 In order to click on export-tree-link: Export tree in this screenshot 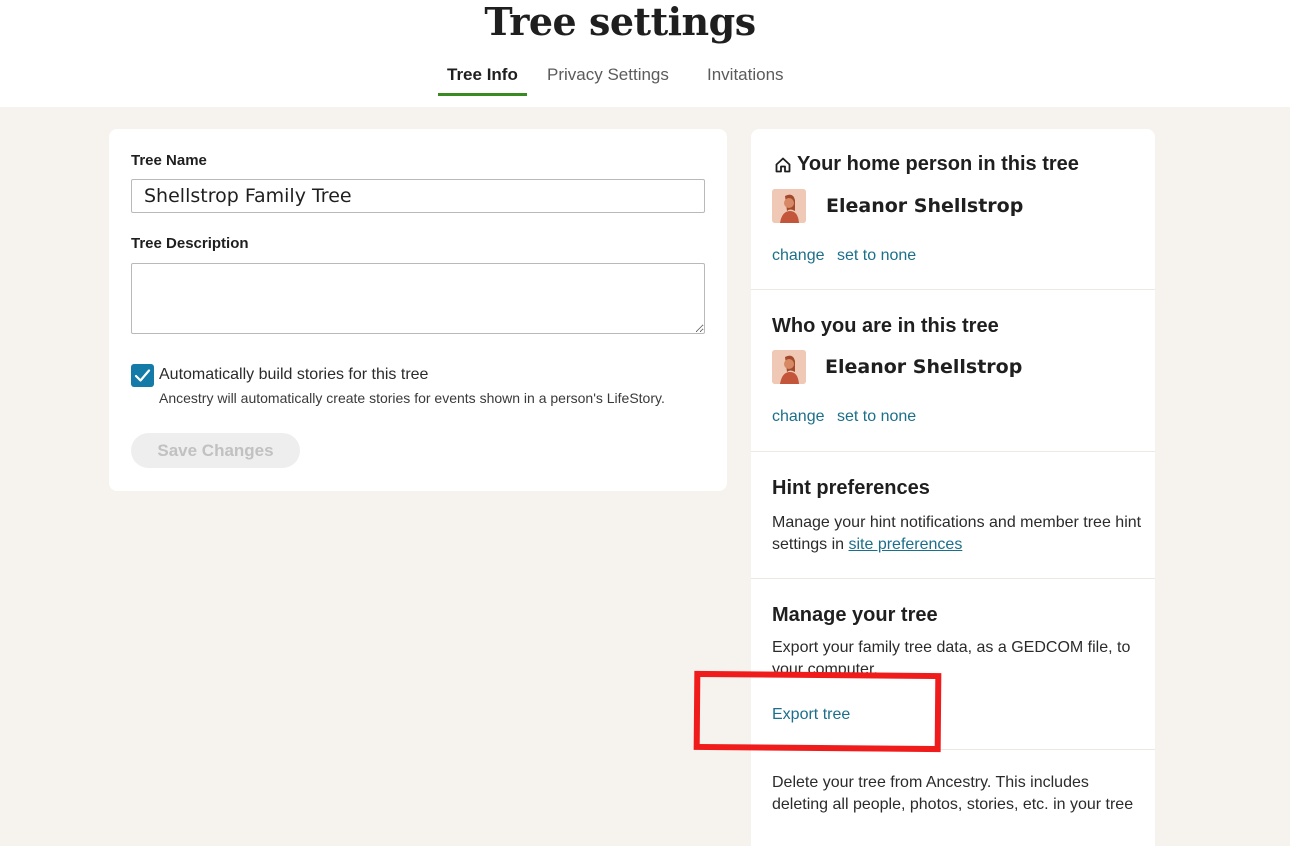, I will do `click(811, 715)`.